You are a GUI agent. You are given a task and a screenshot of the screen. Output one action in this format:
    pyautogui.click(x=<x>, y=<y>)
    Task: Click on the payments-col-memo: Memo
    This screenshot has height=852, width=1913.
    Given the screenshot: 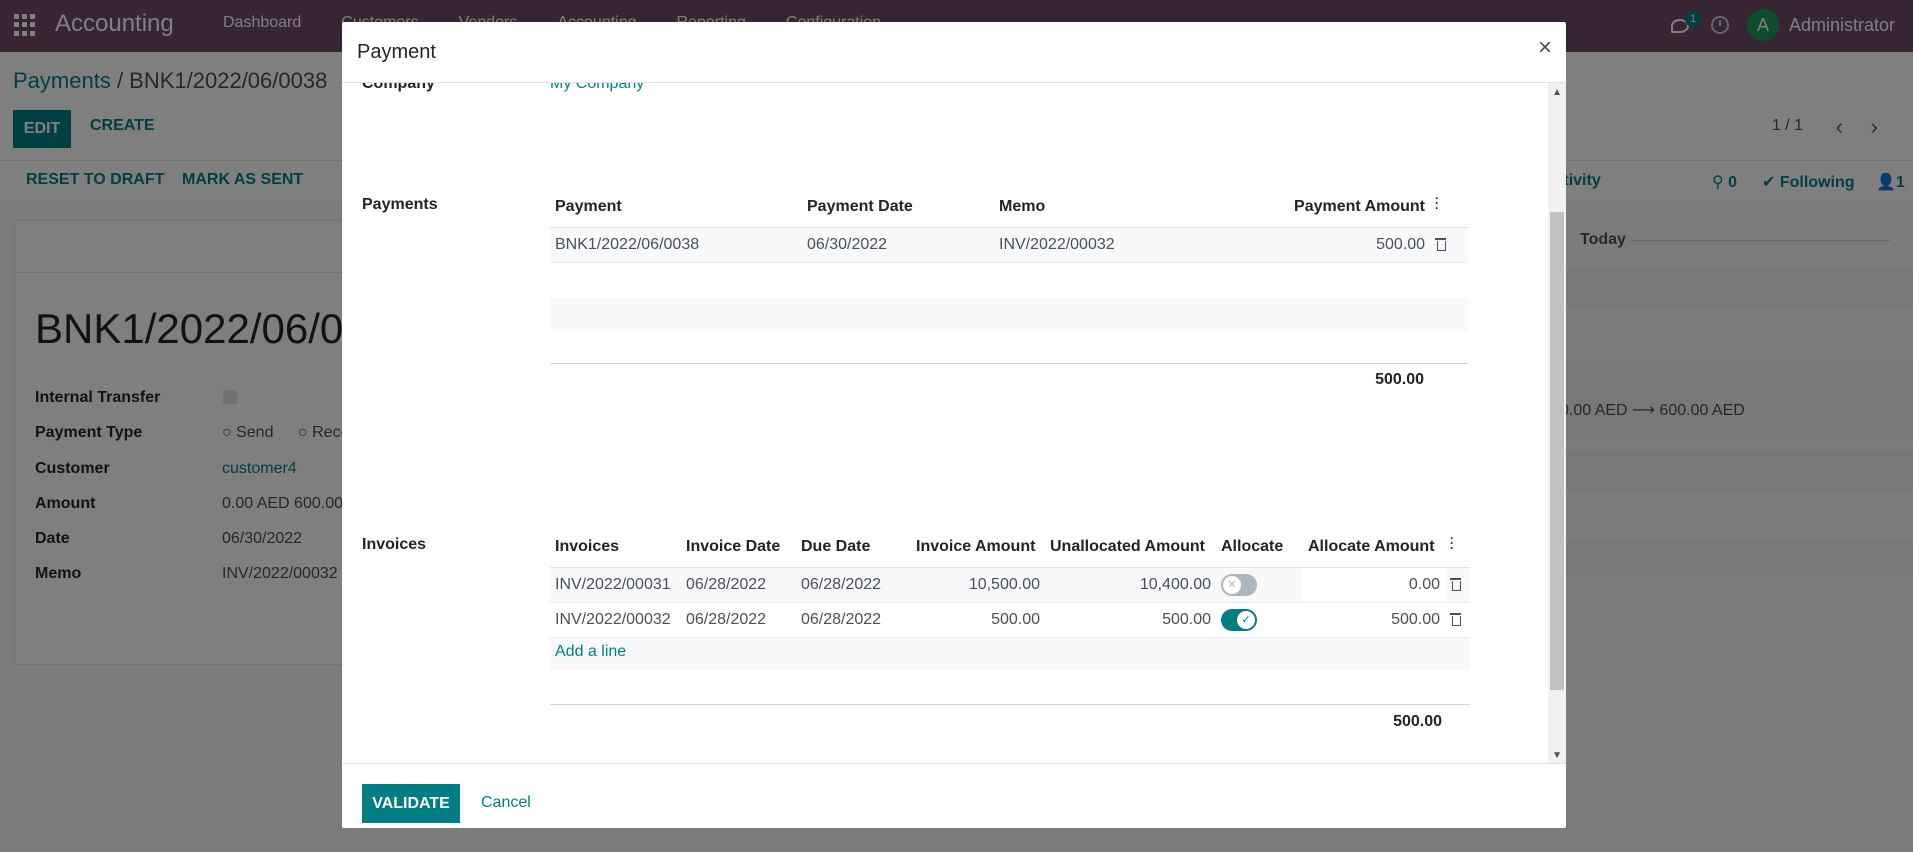 What is the action you would take?
    pyautogui.click(x=1110, y=207)
    